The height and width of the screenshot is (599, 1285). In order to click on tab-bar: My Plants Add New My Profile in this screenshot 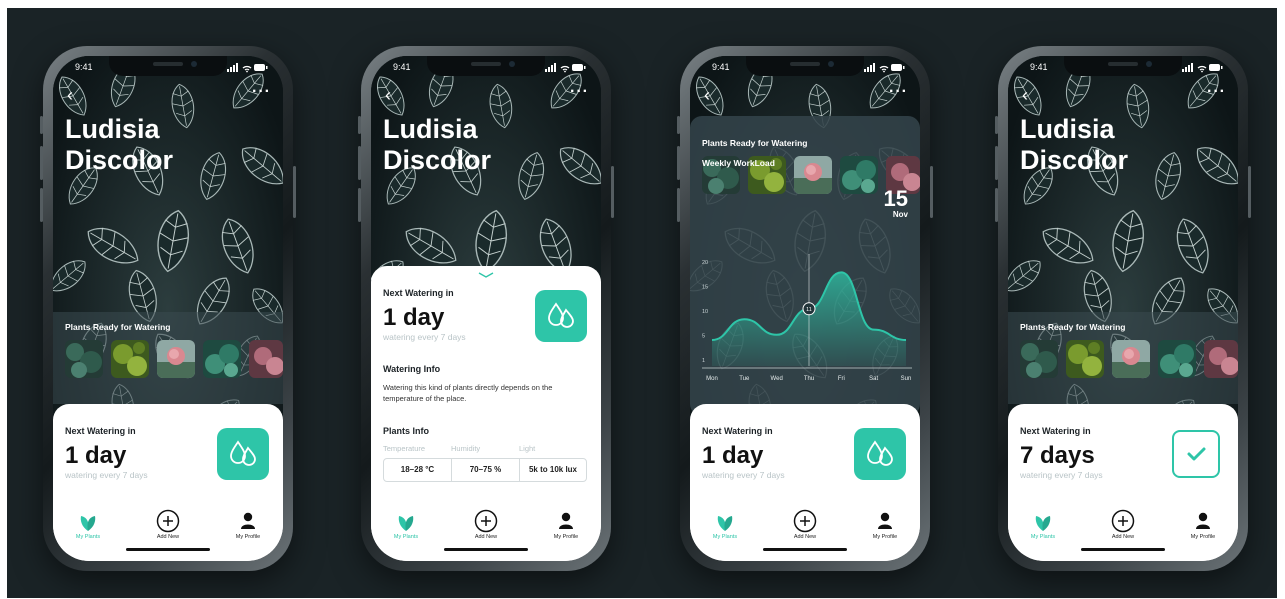, I will do `click(486, 531)`.